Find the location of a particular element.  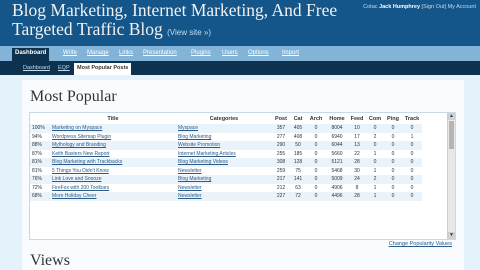

home-count: 8004 is located at coordinates (337, 128).